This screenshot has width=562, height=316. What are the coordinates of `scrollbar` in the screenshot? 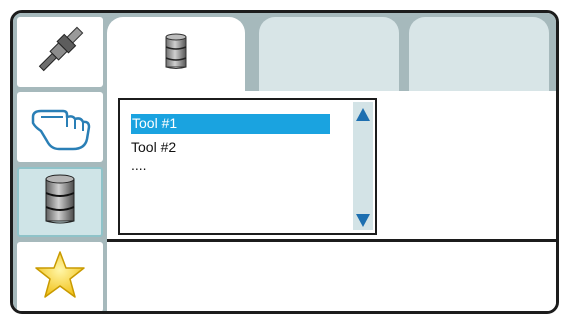 It's located at (363, 166).